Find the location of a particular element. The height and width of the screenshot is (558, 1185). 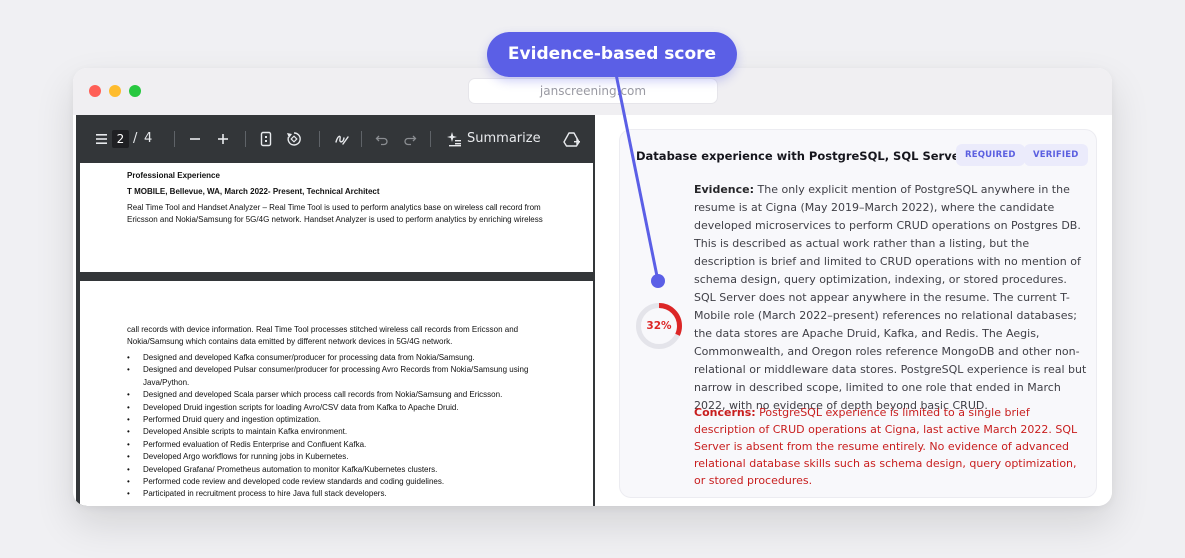

draw-icon is located at coordinates (342, 139).